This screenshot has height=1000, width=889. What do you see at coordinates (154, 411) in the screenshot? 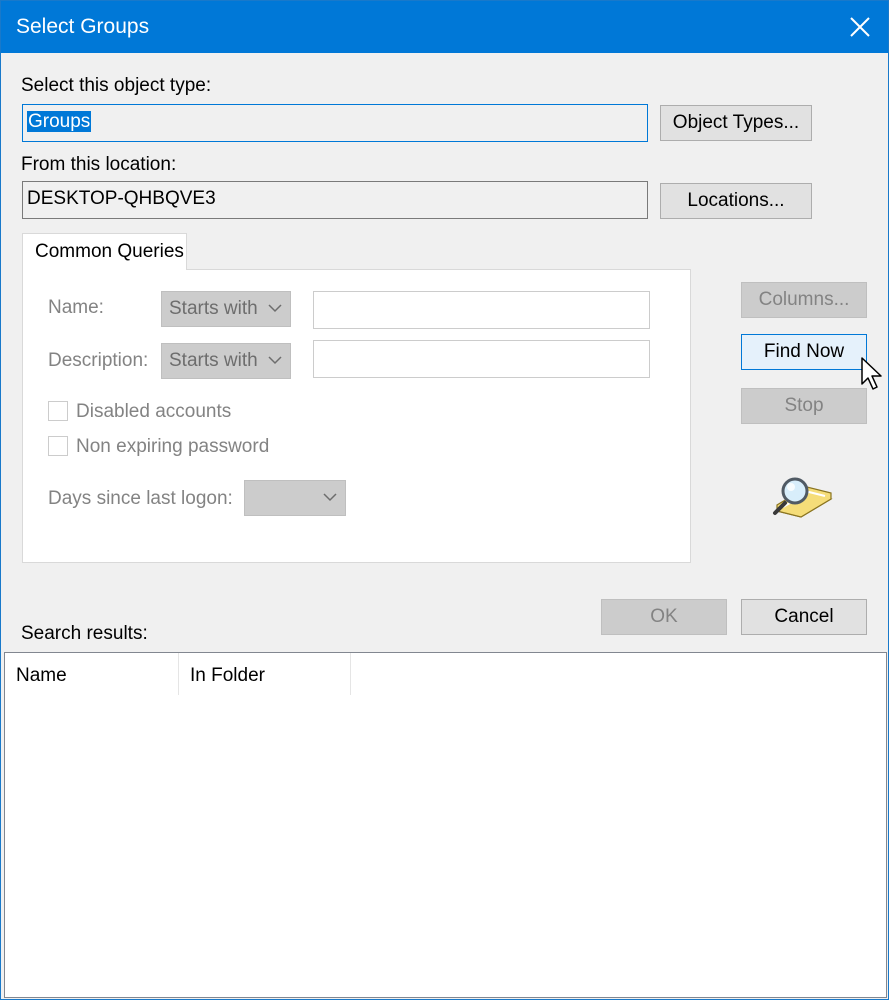
I see `disabled-accounts-label: Disabled accounts` at bounding box center [154, 411].